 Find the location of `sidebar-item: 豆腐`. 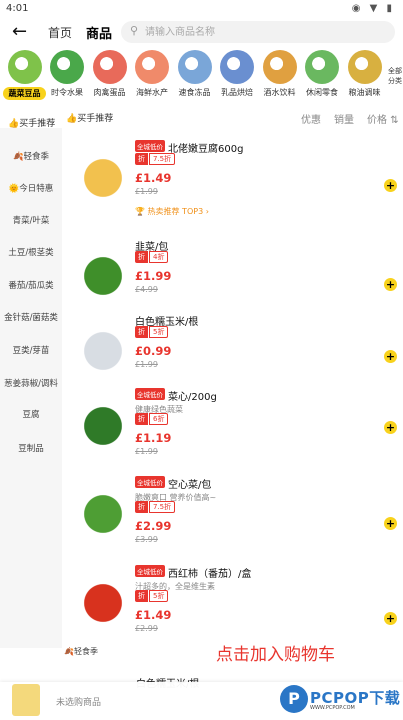

sidebar-item: 豆腐 is located at coordinates (31, 414).